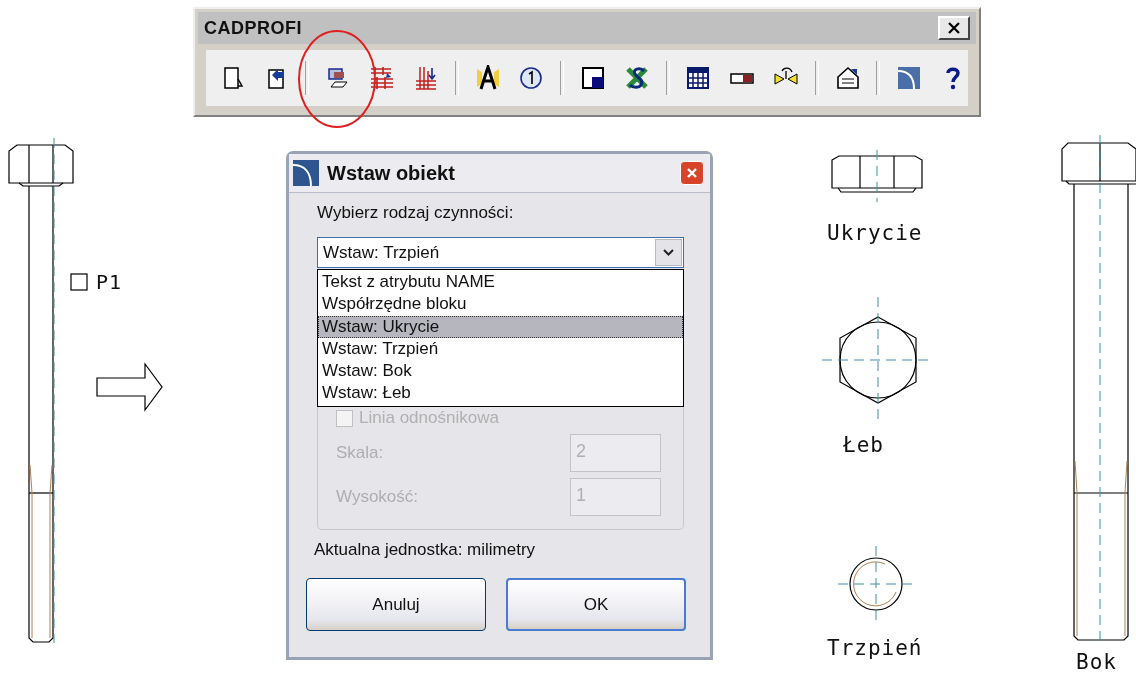  What do you see at coordinates (382, 78) in the screenshot?
I see `table-arrow-icon` at bounding box center [382, 78].